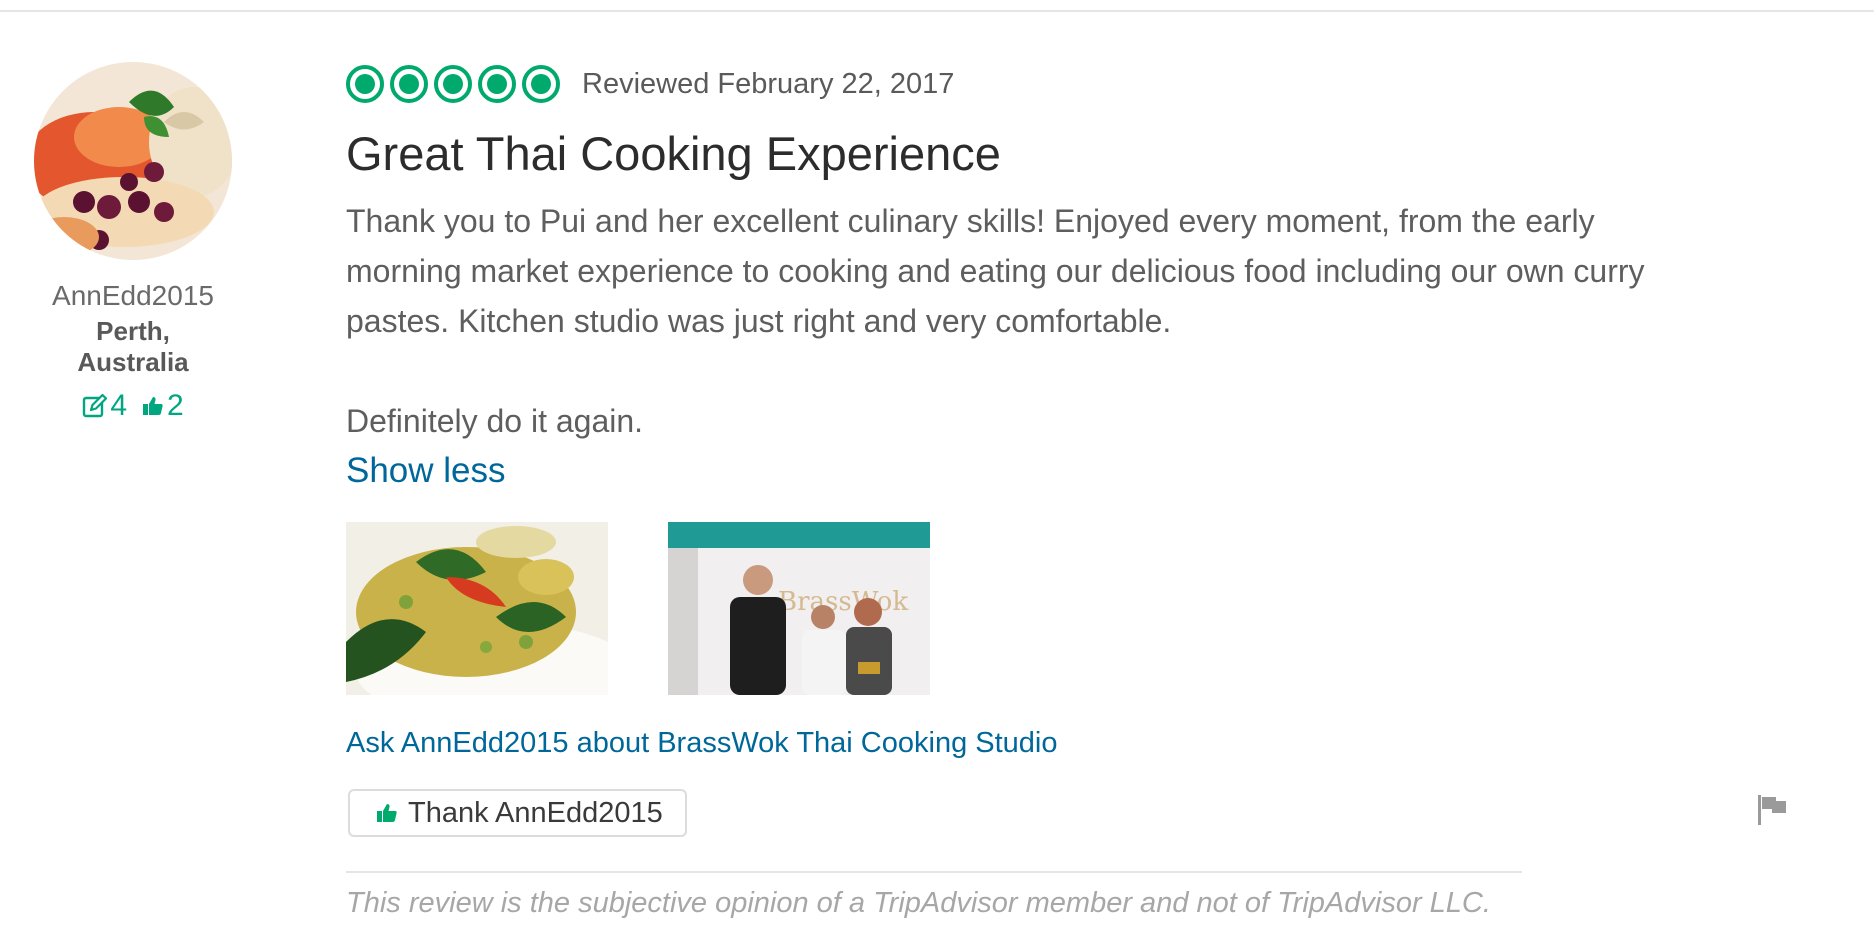 The height and width of the screenshot is (930, 1874). I want to click on bubble-rating, so click(456, 84).